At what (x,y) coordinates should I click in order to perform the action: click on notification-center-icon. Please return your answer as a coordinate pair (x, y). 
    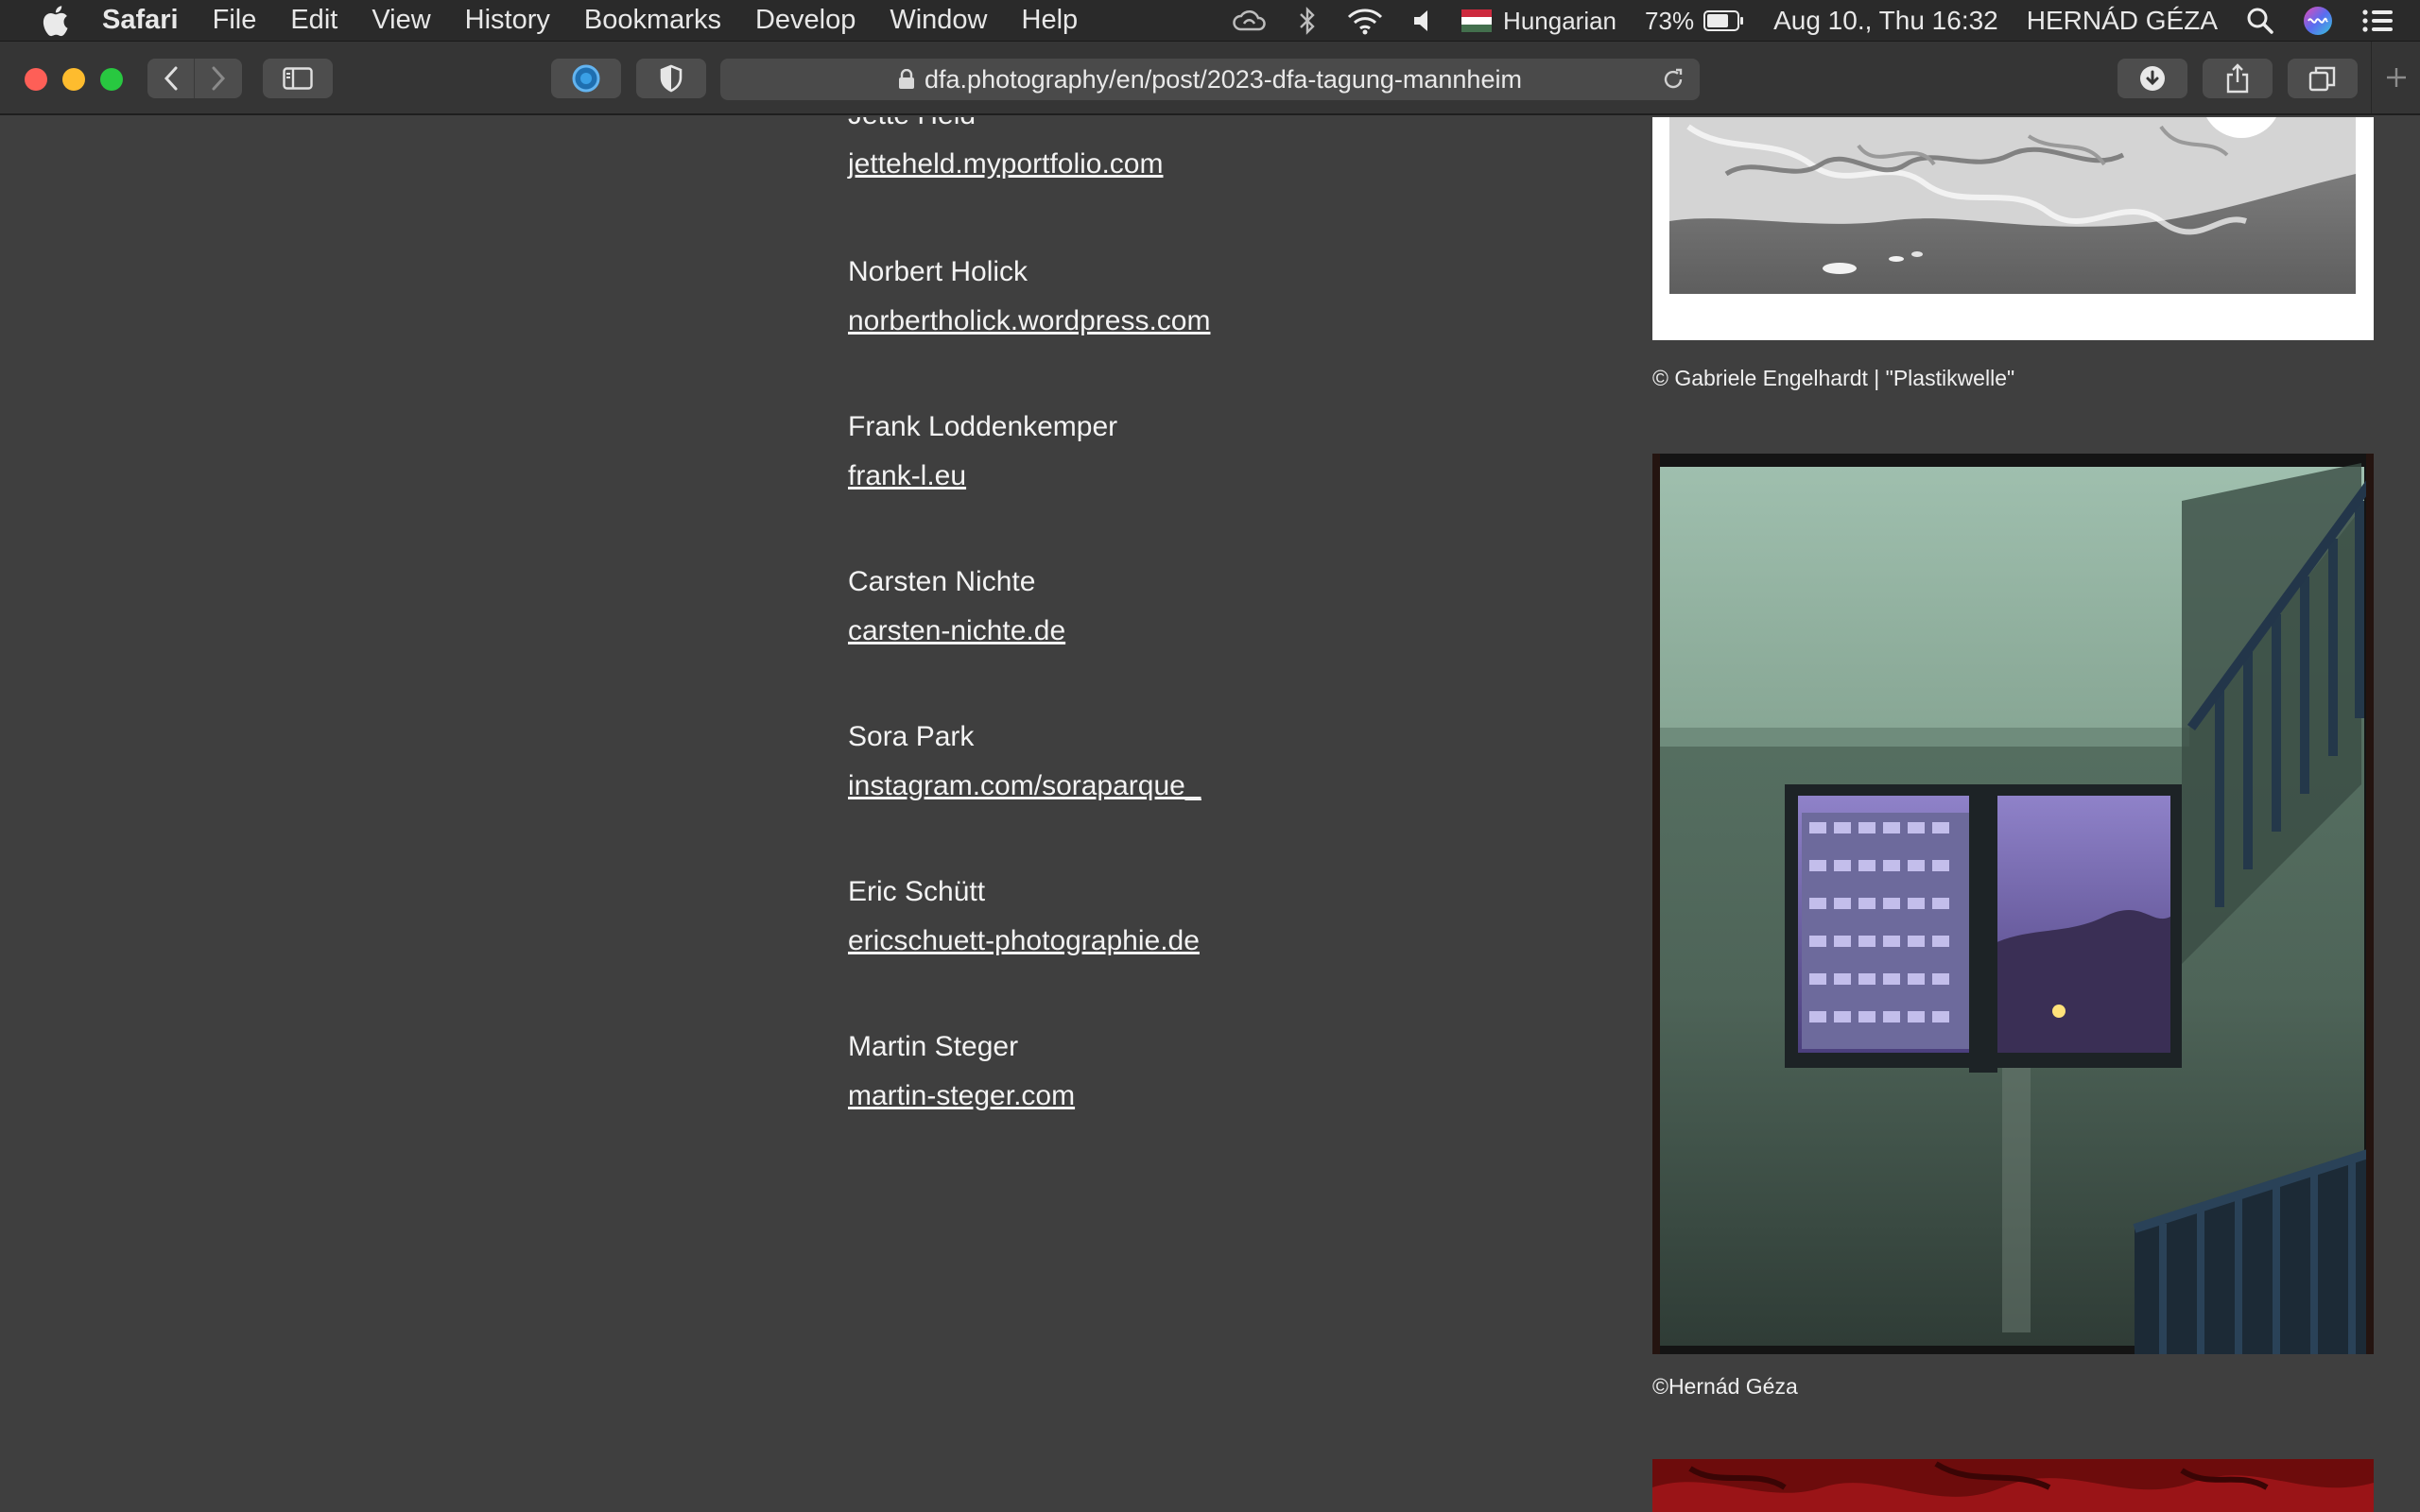
    Looking at the image, I should click on (2377, 21).